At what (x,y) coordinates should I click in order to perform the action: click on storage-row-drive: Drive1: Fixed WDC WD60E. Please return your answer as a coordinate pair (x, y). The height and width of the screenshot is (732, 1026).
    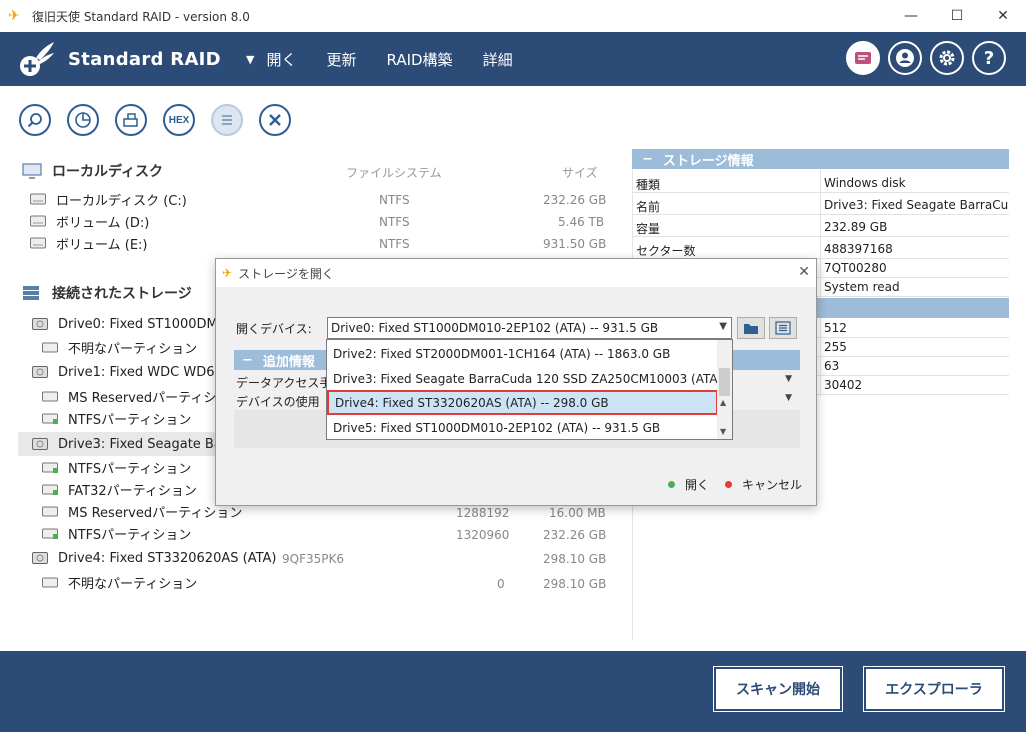
    Looking at the image, I should click on (131, 372).